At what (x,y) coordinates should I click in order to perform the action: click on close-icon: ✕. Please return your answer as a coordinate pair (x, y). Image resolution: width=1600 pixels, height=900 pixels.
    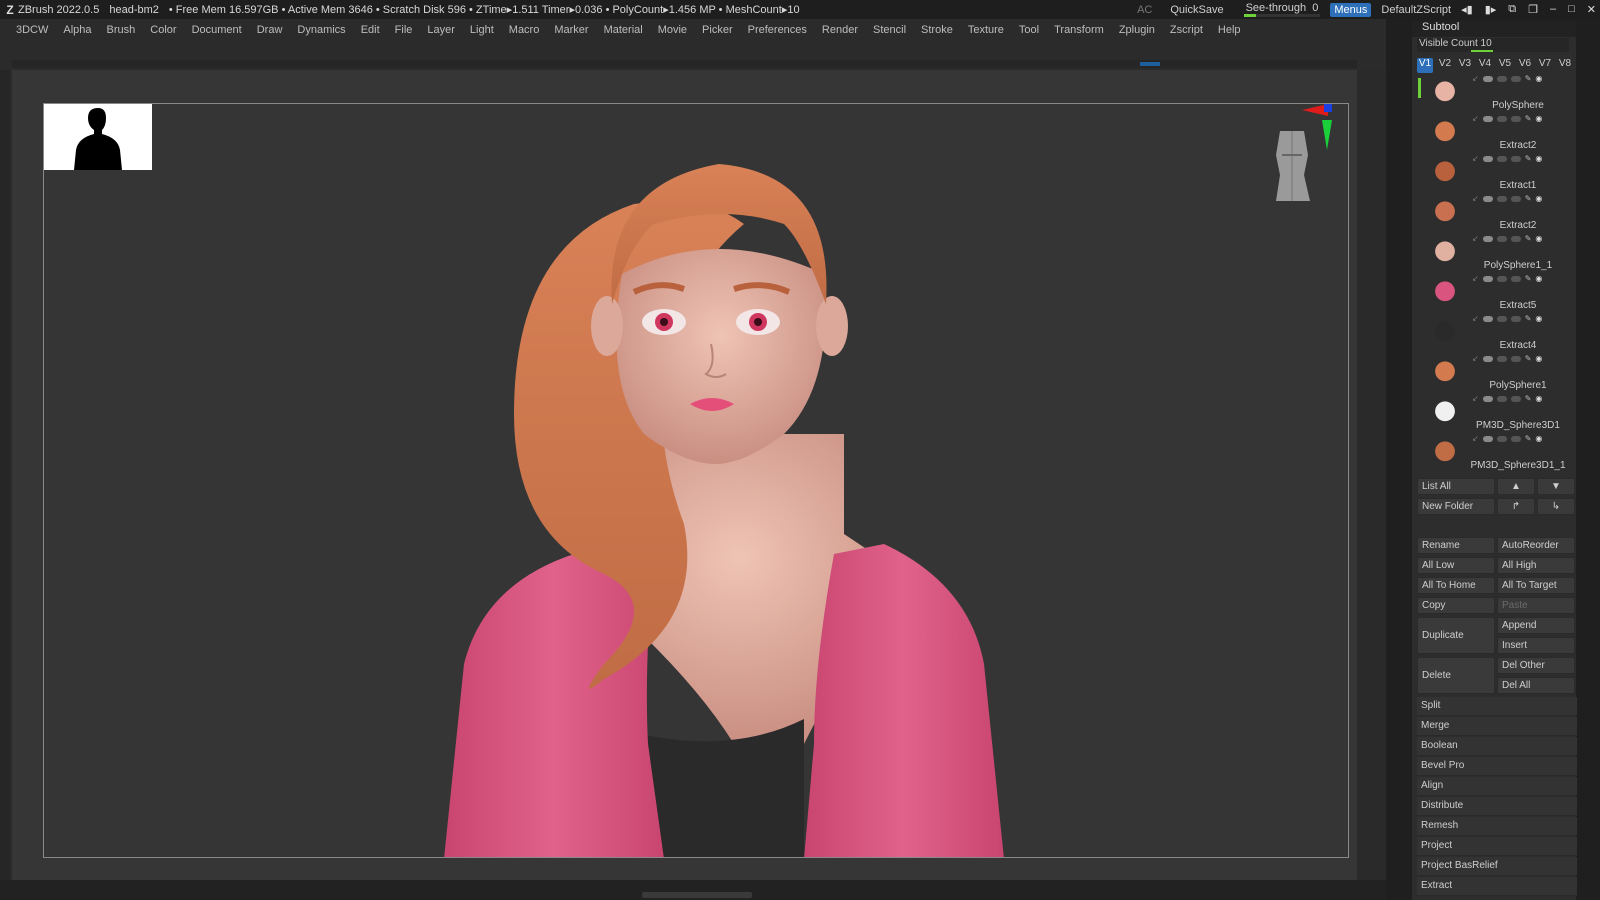
    Looking at the image, I should click on (1591, 9).